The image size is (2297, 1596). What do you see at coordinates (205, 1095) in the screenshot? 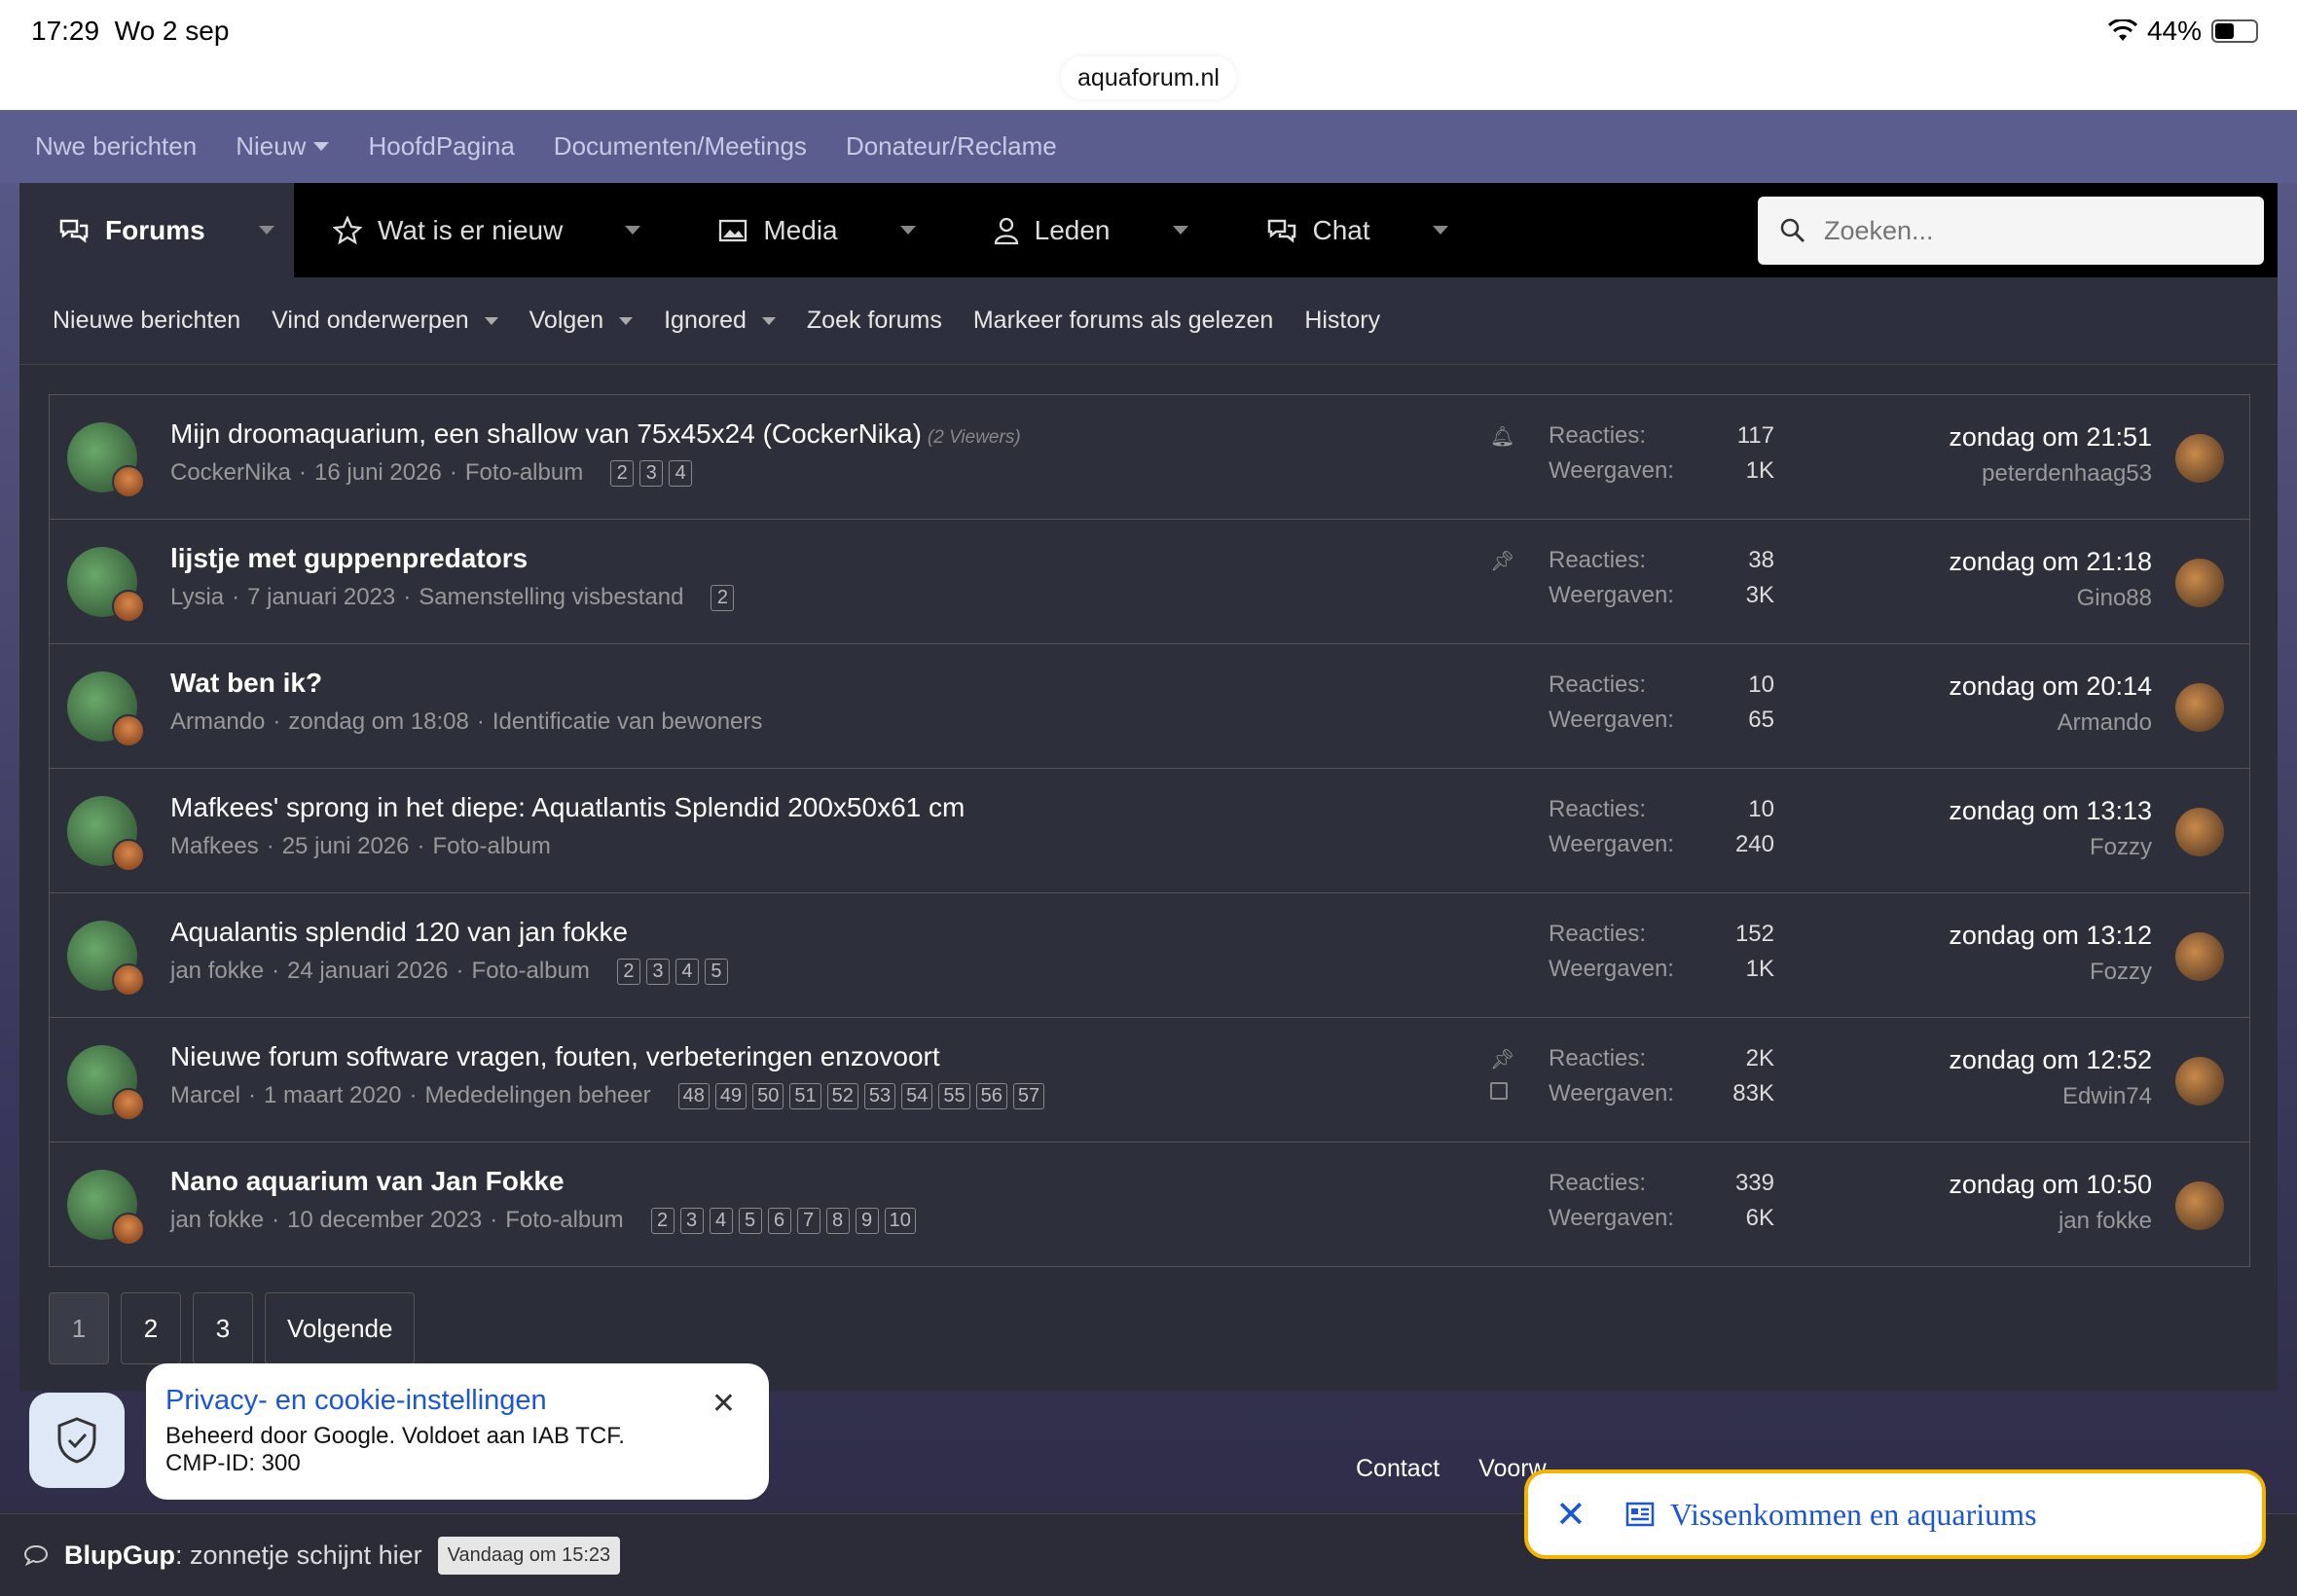
I see `thread-author: Marcel` at bounding box center [205, 1095].